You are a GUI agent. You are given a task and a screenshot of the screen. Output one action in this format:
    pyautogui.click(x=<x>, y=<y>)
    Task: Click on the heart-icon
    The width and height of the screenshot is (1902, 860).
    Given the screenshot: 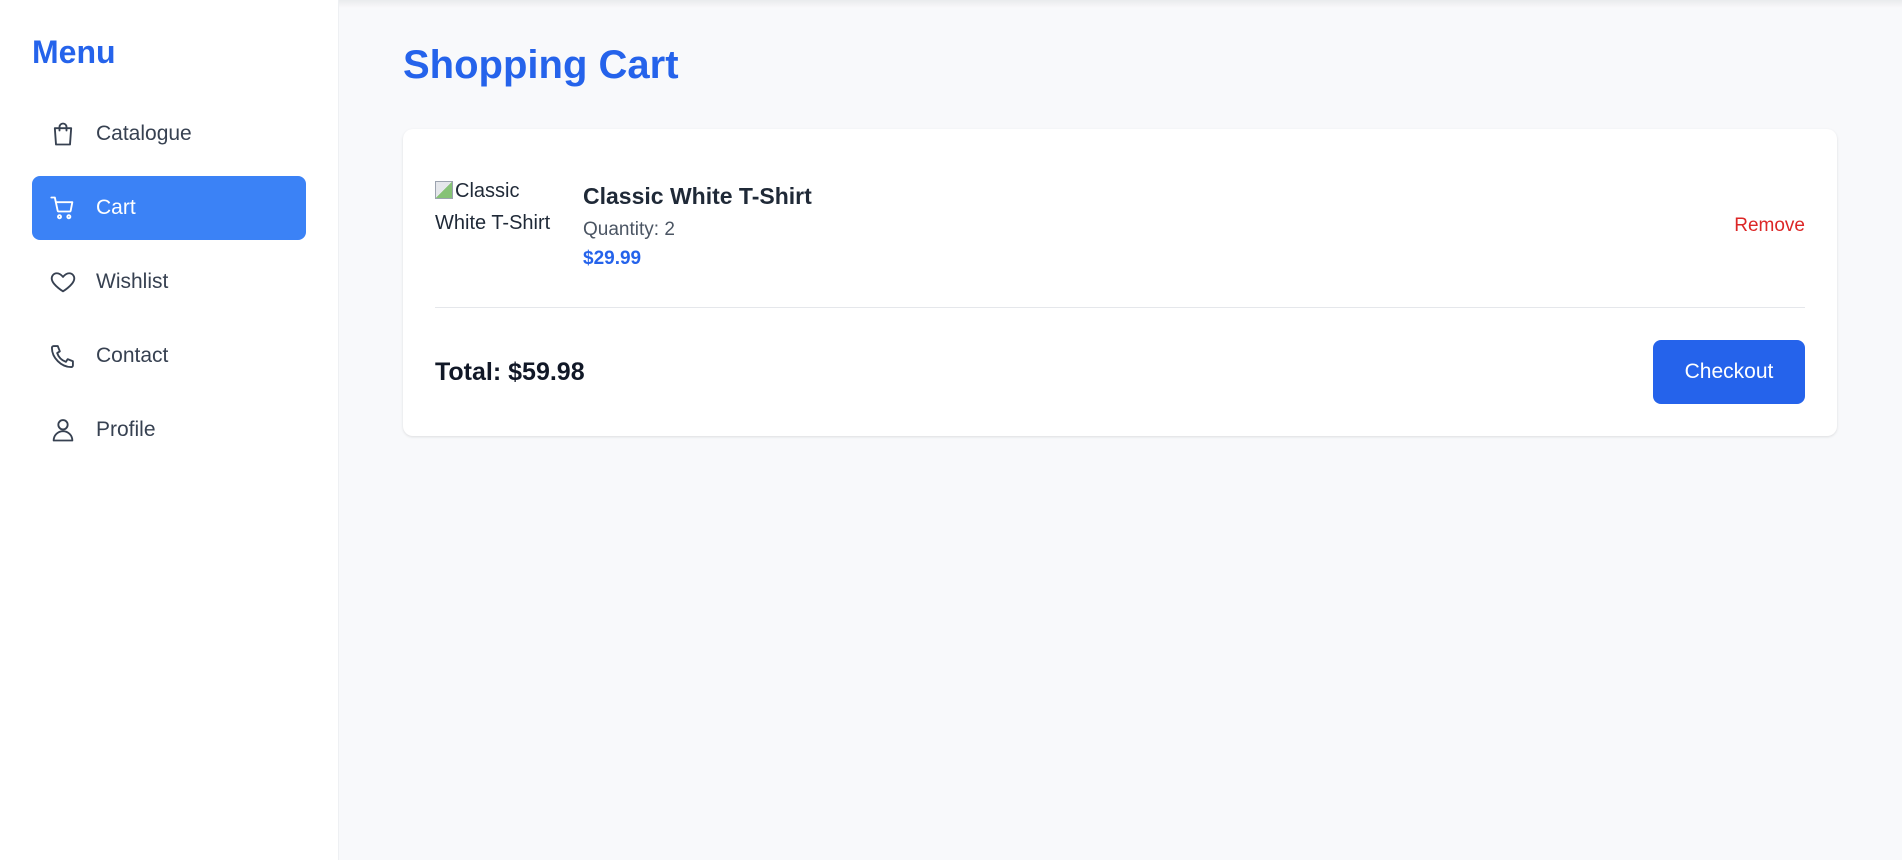 What is the action you would take?
    pyautogui.click(x=63, y=282)
    